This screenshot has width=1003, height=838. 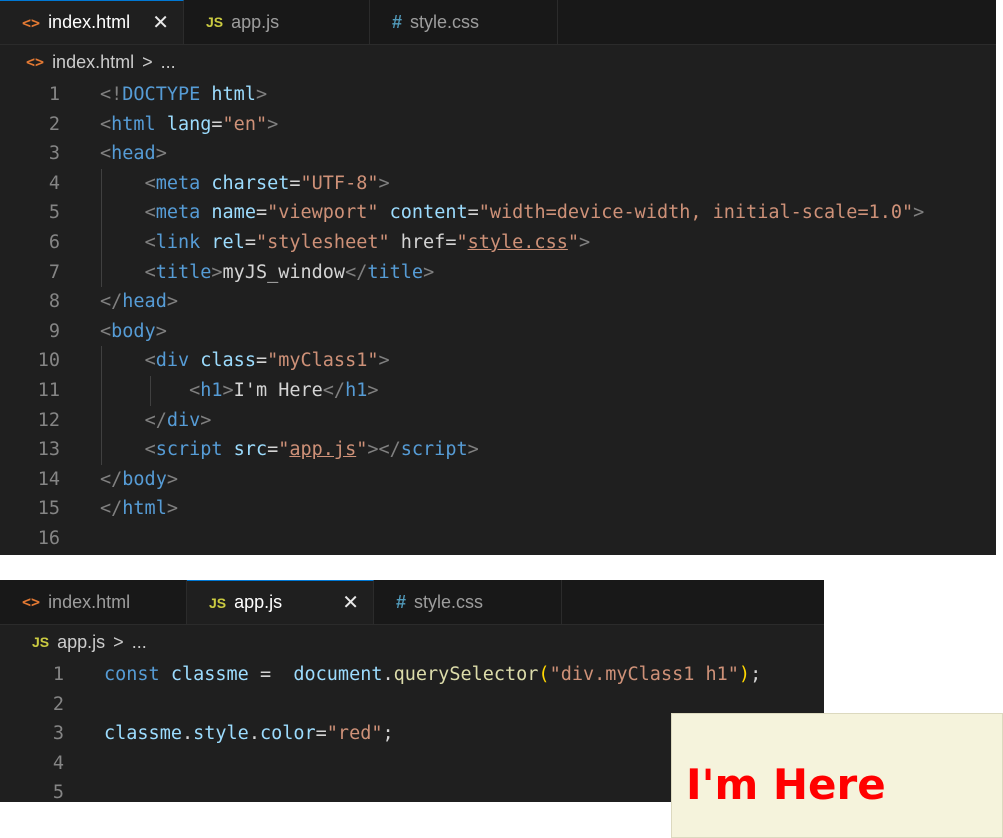 I want to click on code-line: 1 <!DOCTYPE html>, so click(x=498, y=95).